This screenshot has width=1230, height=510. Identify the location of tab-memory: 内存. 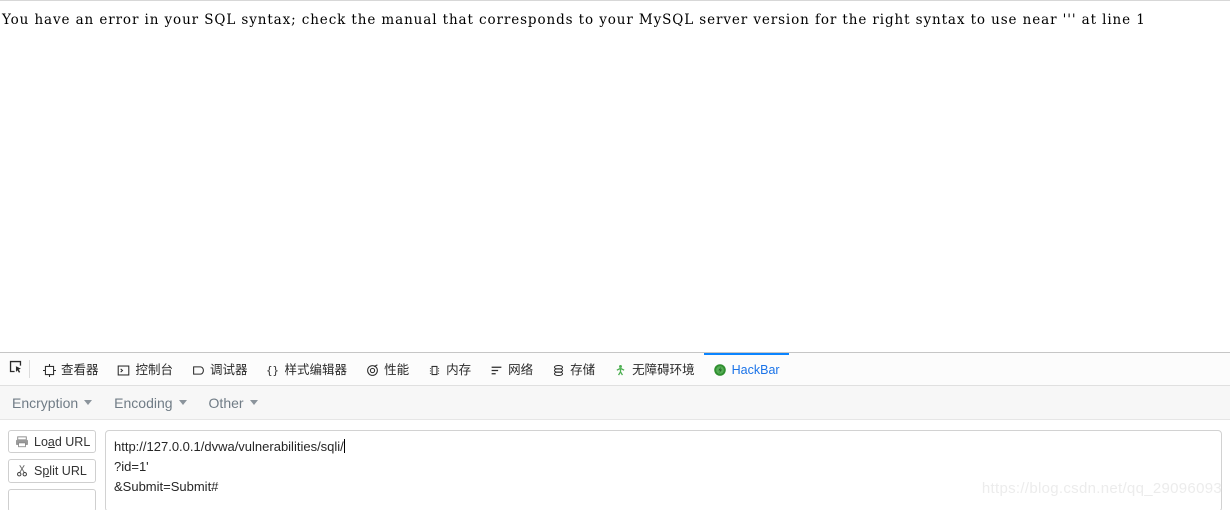
(449, 369).